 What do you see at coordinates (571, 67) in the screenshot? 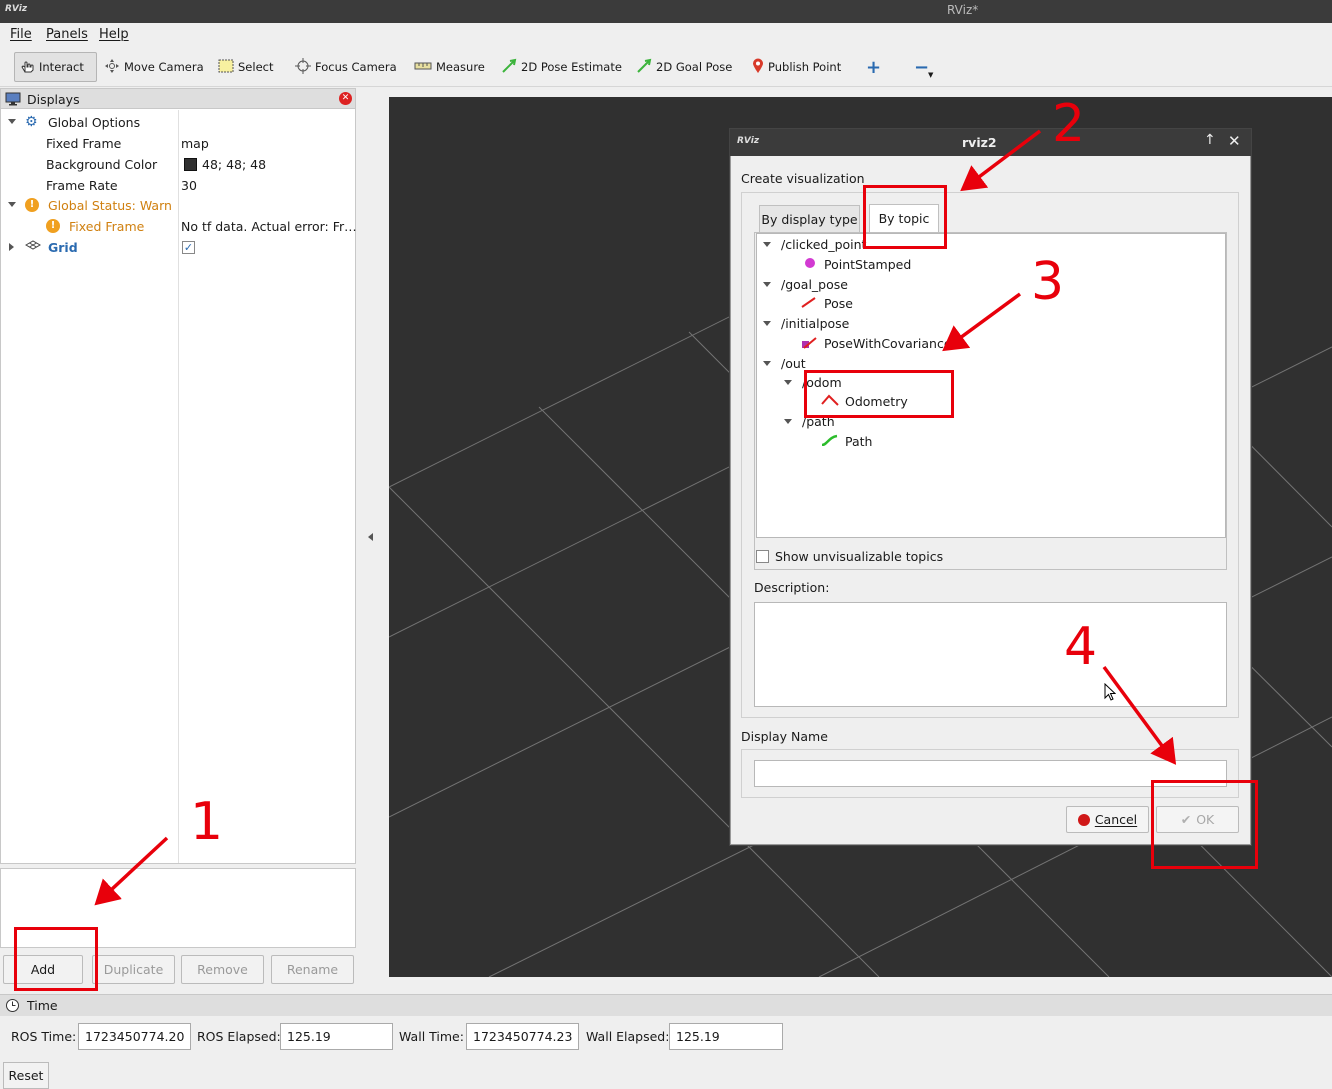
I see `pose-estimate-label: 2D Pose Estimate` at bounding box center [571, 67].